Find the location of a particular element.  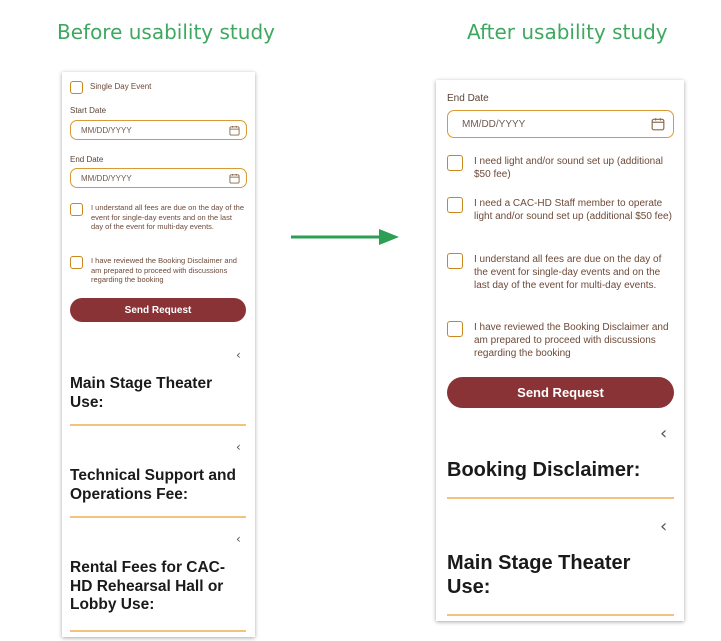

start-date-field: MM/DD/YYYY is located at coordinates (158, 130).